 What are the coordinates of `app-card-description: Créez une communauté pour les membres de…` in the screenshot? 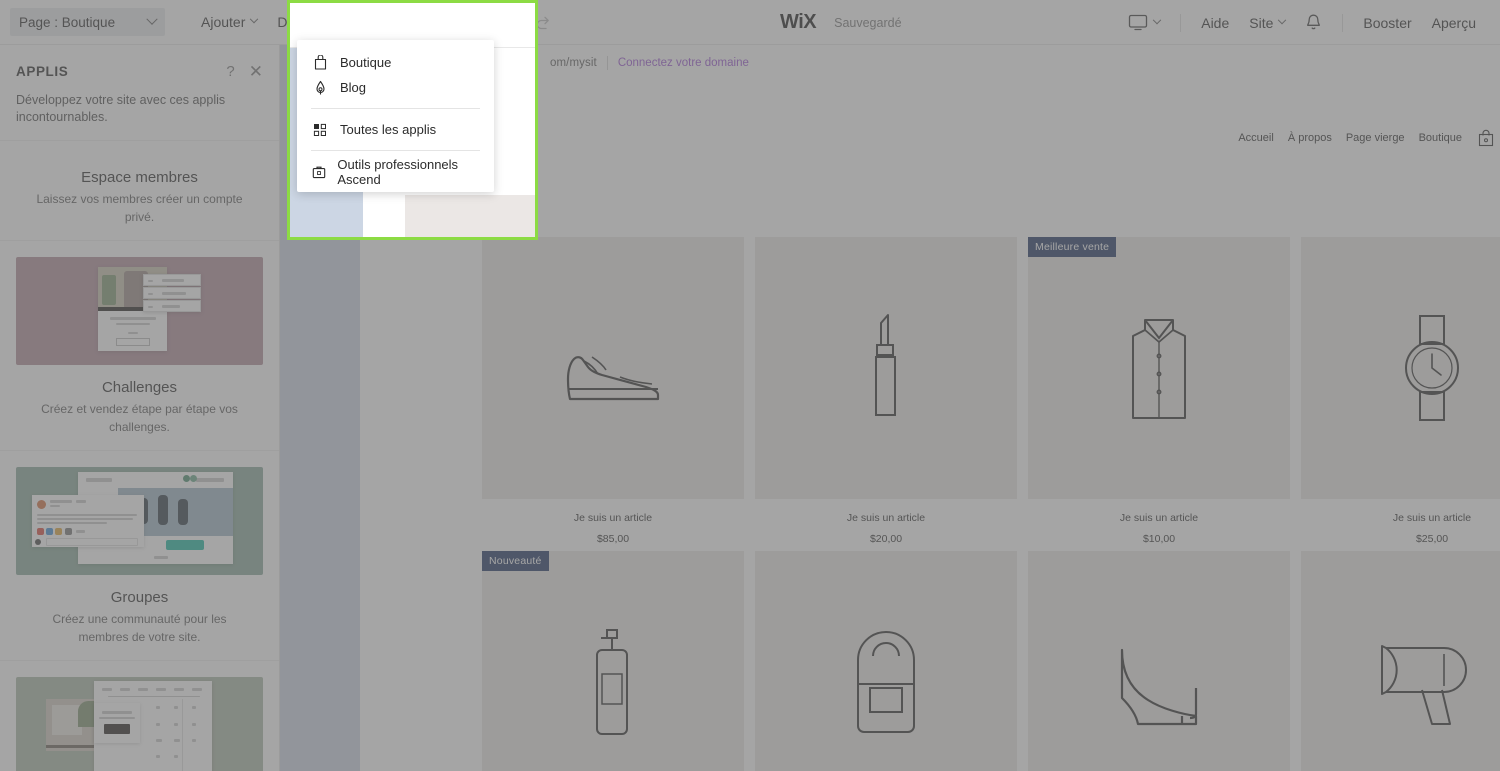 It's located at (139, 627).